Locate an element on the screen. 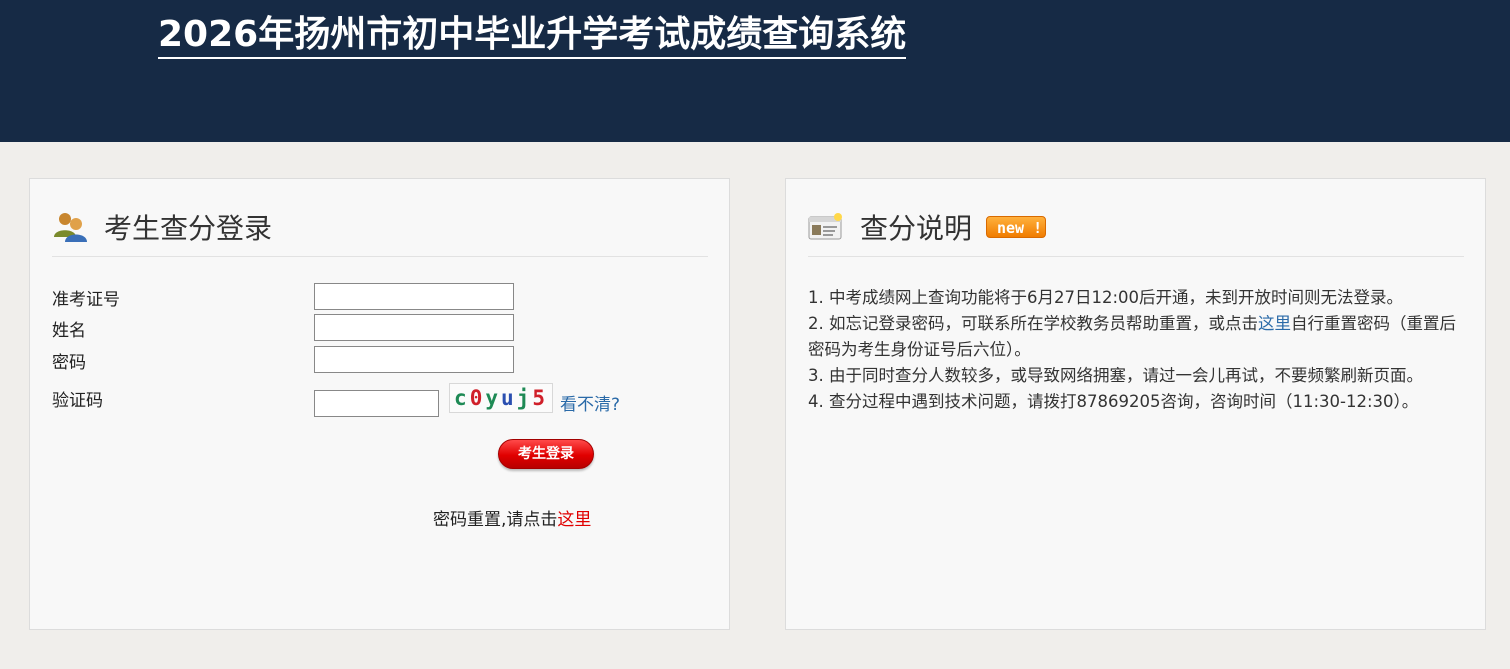  exam-id-input is located at coordinates (414, 296).